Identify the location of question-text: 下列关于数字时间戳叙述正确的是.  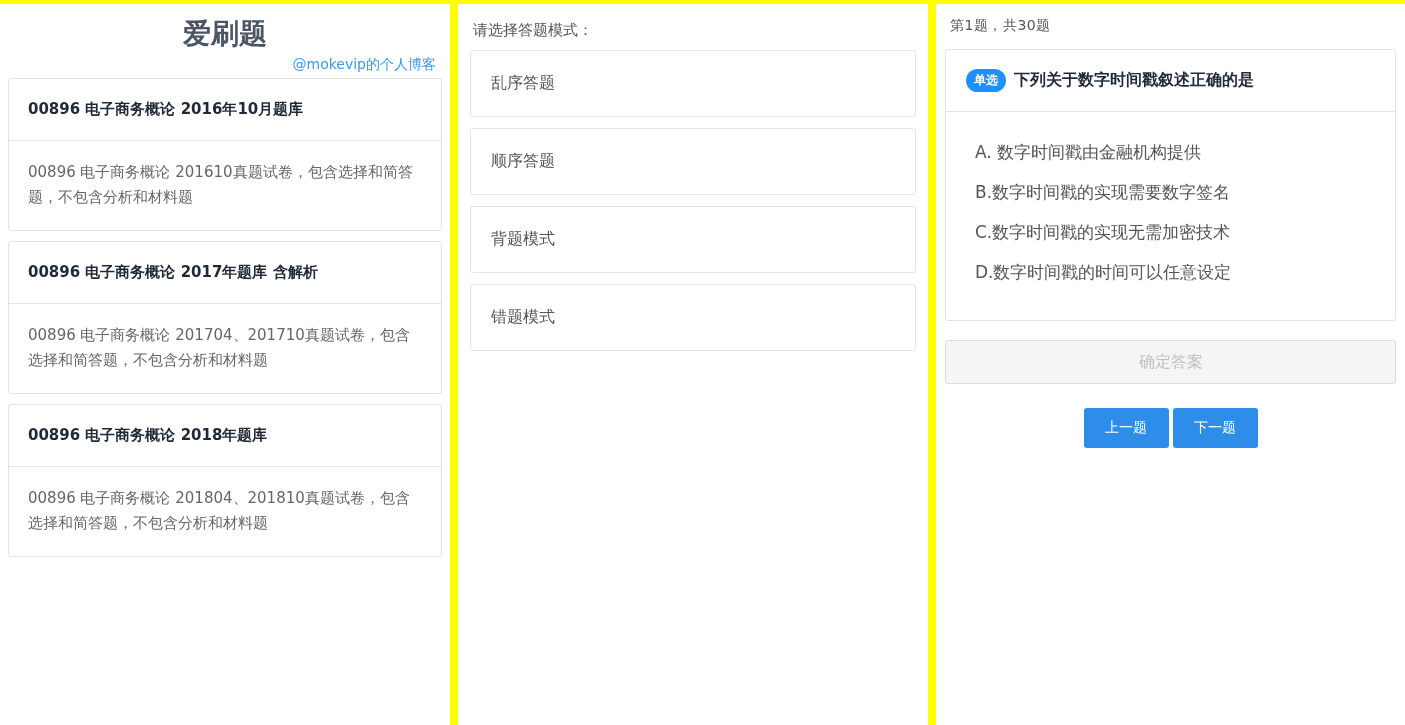
(1134, 80).